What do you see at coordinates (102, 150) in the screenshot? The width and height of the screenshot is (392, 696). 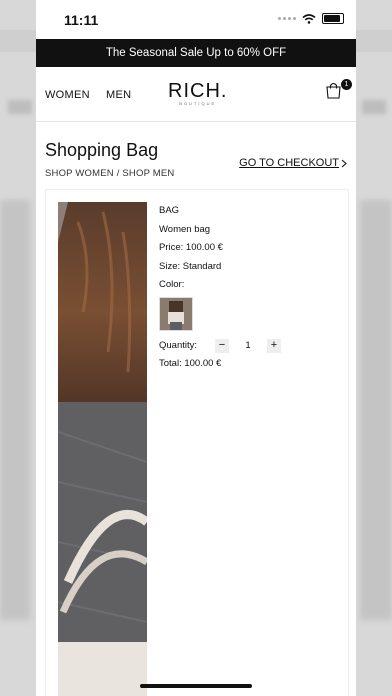 I see `page-title: Shopping Bag` at bounding box center [102, 150].